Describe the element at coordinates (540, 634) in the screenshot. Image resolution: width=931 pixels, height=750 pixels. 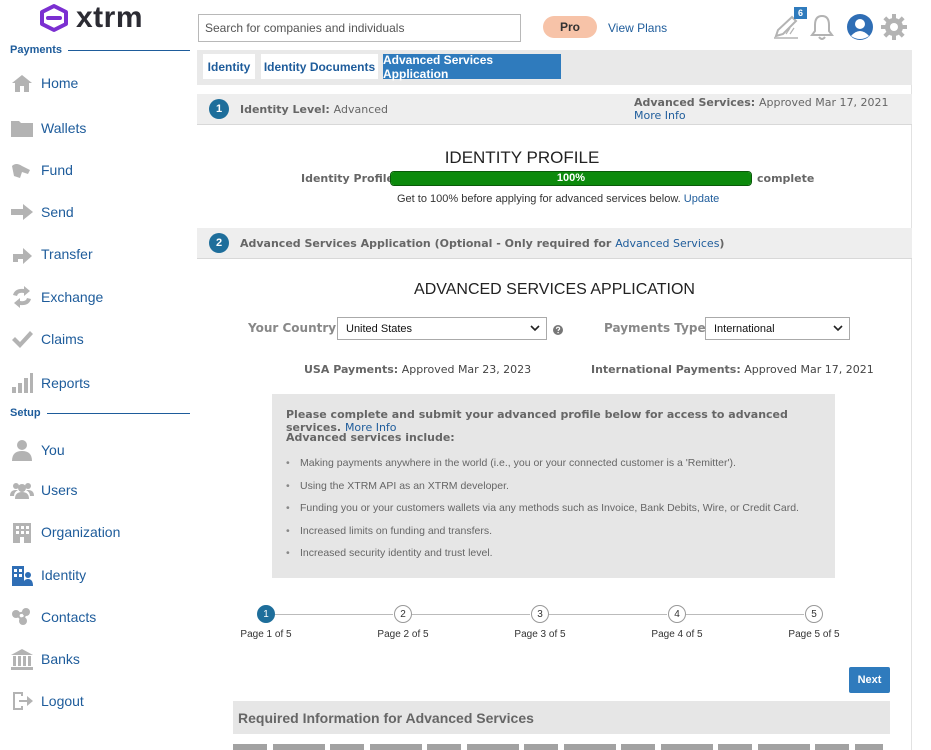
I see `wizard-step-label: Page 3 of 5` at that location.